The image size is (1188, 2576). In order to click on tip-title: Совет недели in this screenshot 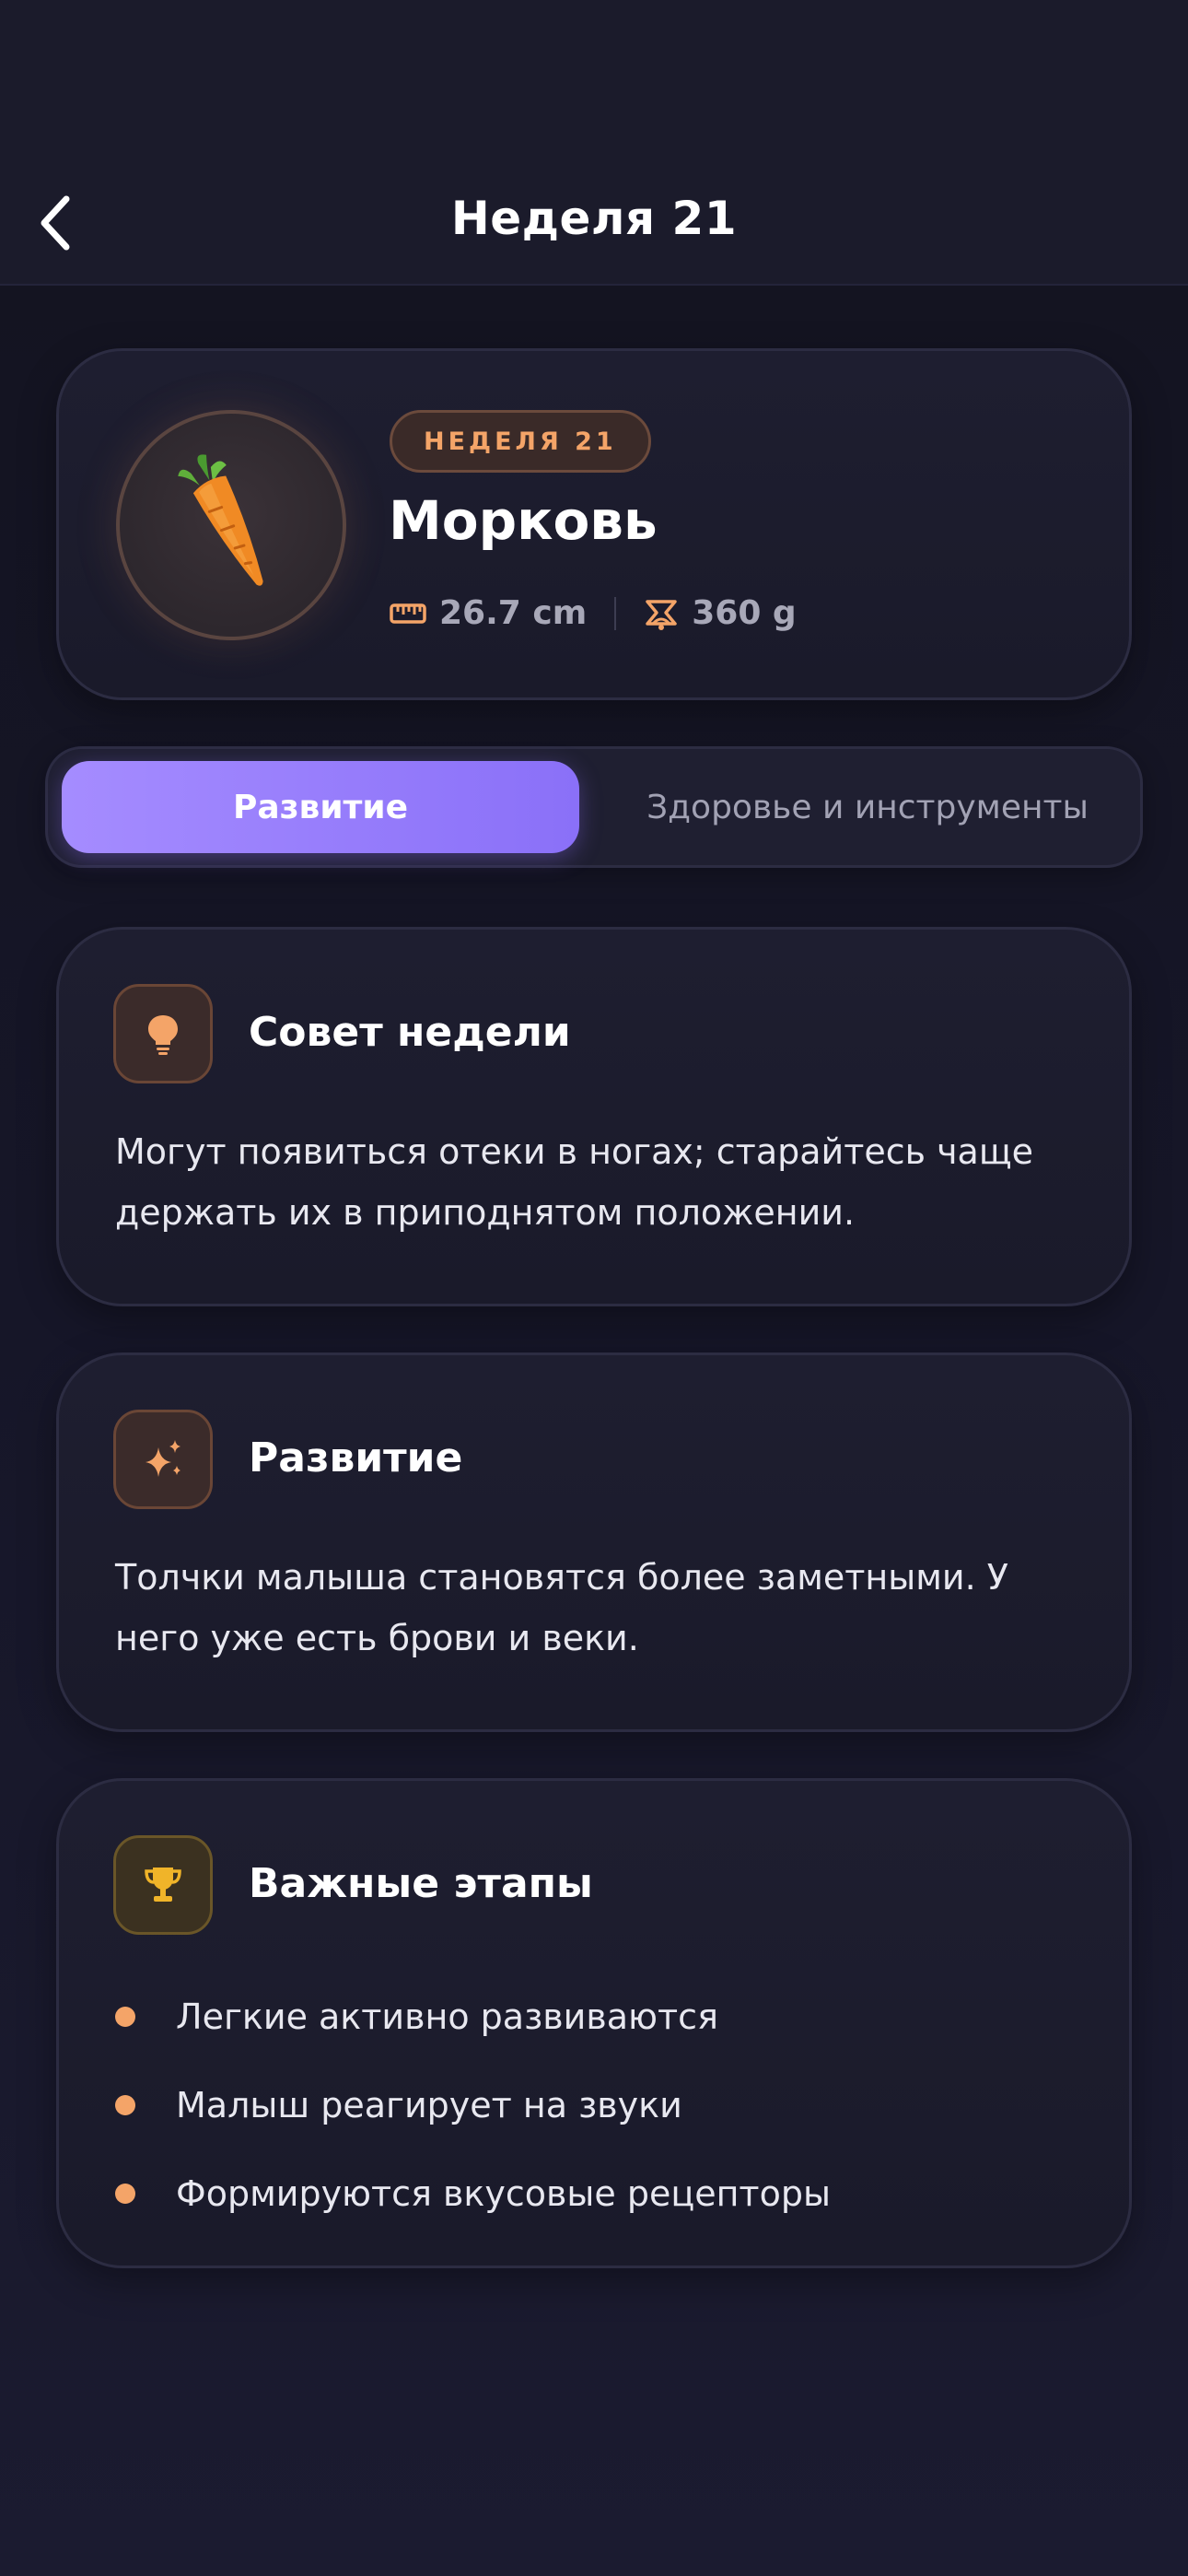, I will do `click(410, 1032)`.